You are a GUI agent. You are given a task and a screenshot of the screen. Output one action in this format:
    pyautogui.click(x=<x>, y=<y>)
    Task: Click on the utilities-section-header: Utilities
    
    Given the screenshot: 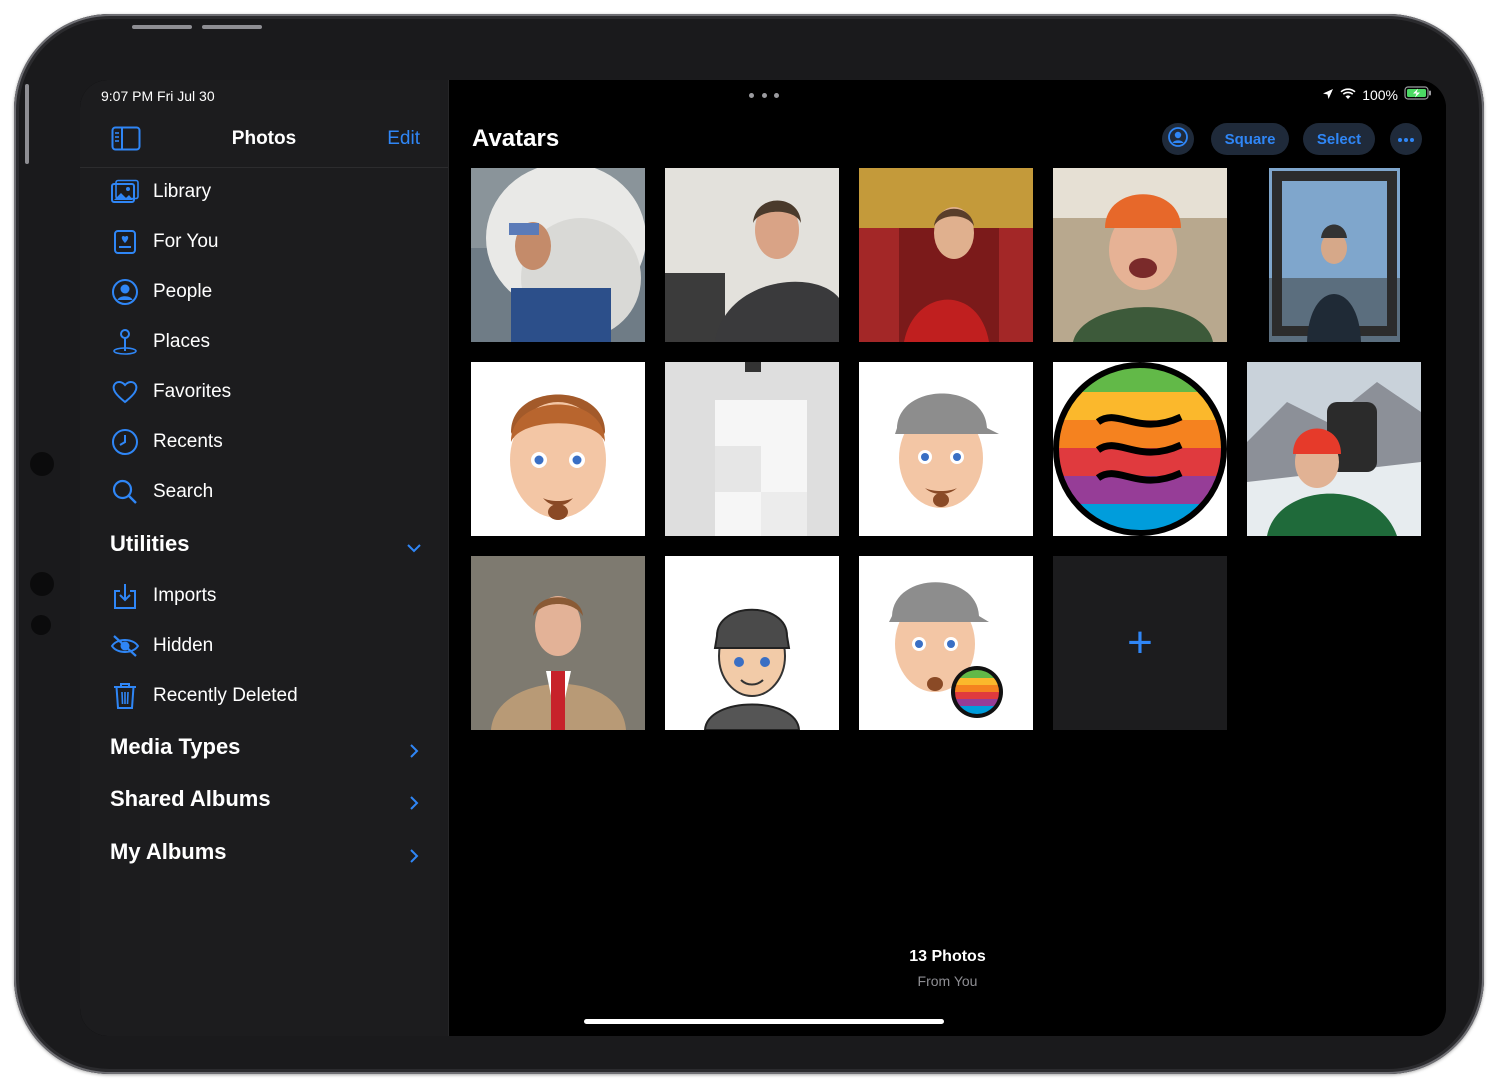 What is the action you would take?
    pyautogui.click(x=266, y=544)
    